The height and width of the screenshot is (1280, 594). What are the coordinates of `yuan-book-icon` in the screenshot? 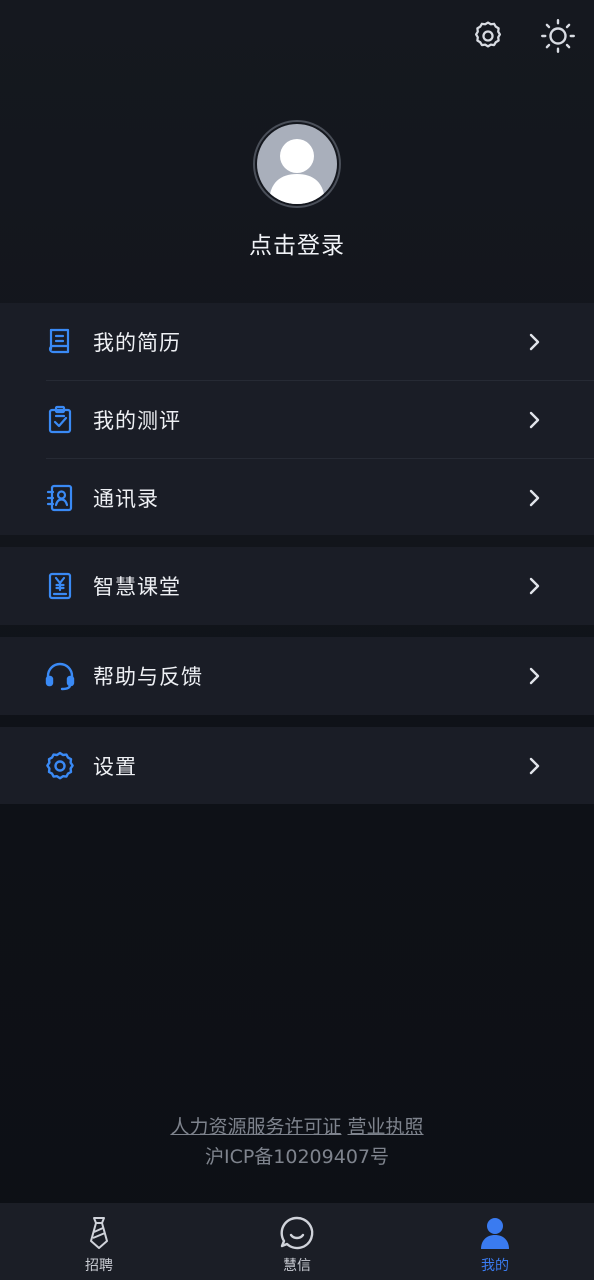 It's located at (60, 586).